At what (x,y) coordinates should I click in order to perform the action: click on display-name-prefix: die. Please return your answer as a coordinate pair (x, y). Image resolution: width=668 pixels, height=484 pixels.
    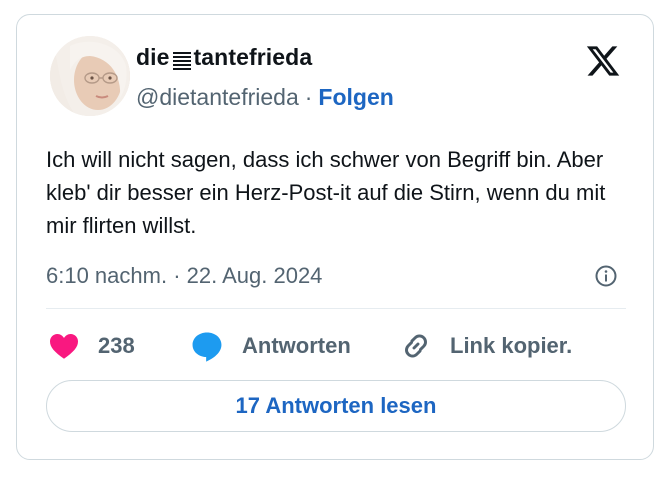
    Looking at the image, I should click on (153, 57).